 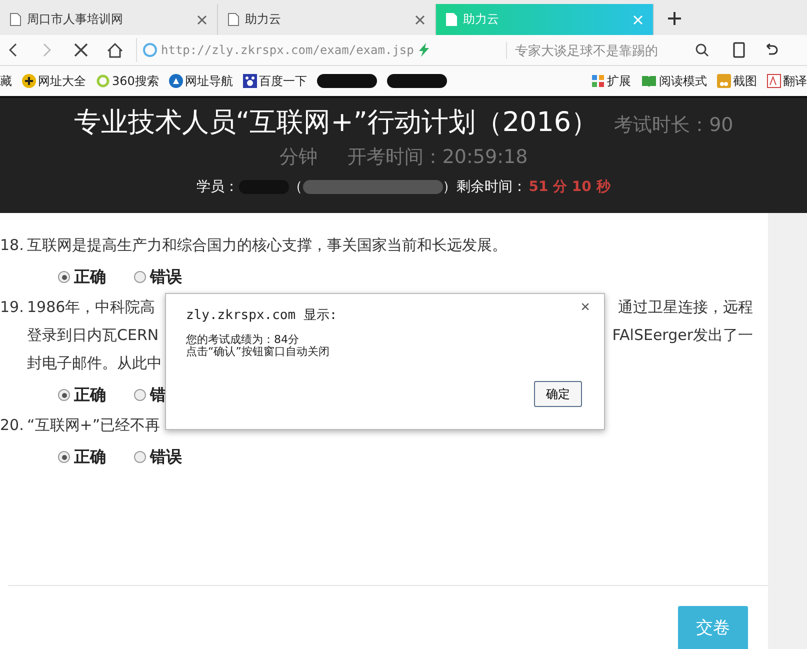 I want to click on dialog-title: zly.zkrspx.com 显示:, so click(x=262, y=315).